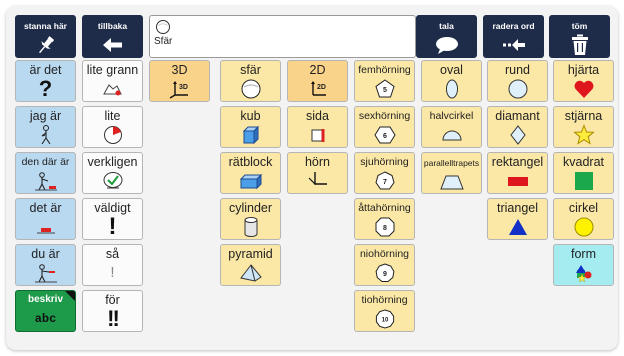 This screenshot has width=624, height=356. I want to click on cell-cylinder: cylinder, so click(250, 219).